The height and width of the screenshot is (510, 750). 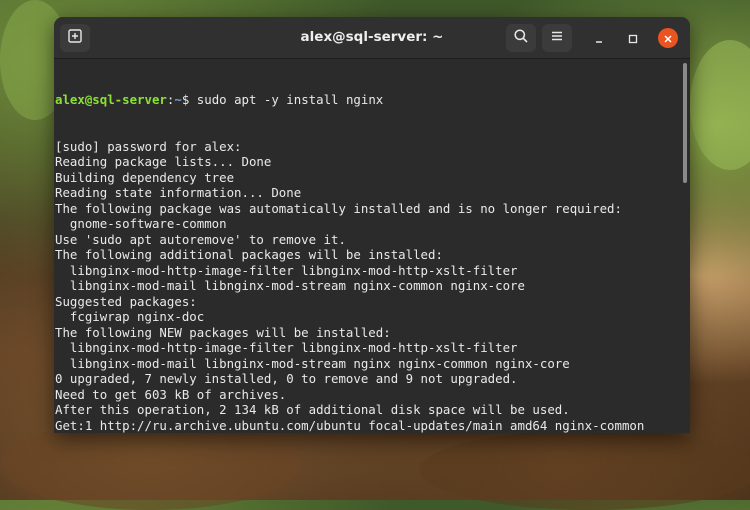 I want to click on terminal-line: Use 'sudo apt autoremove' to remove it., so click(x=200, y=239).